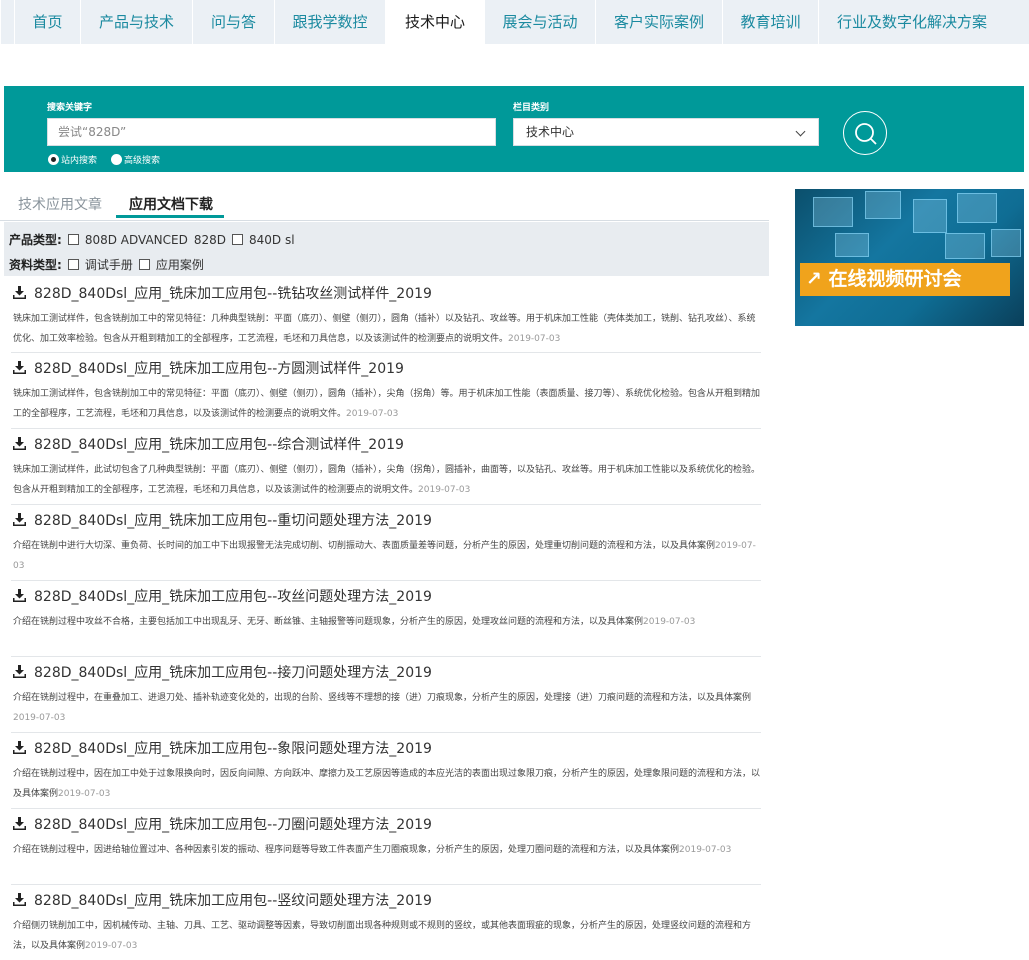 This screenshot has height=960, width=1029. I want to click on filter-doc-manual-label: 调试手册, so click(108, 265).